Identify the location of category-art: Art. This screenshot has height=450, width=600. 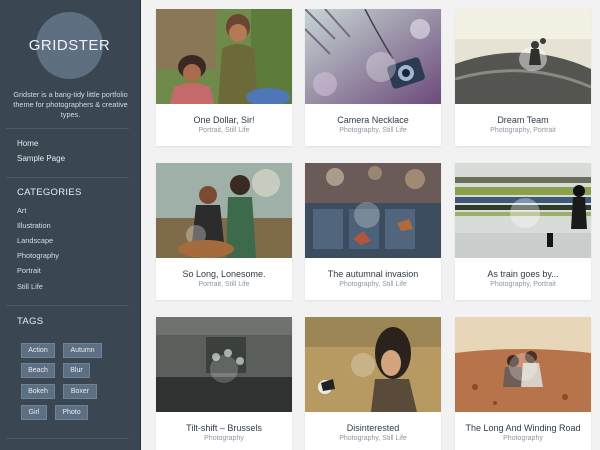
(21, 210).